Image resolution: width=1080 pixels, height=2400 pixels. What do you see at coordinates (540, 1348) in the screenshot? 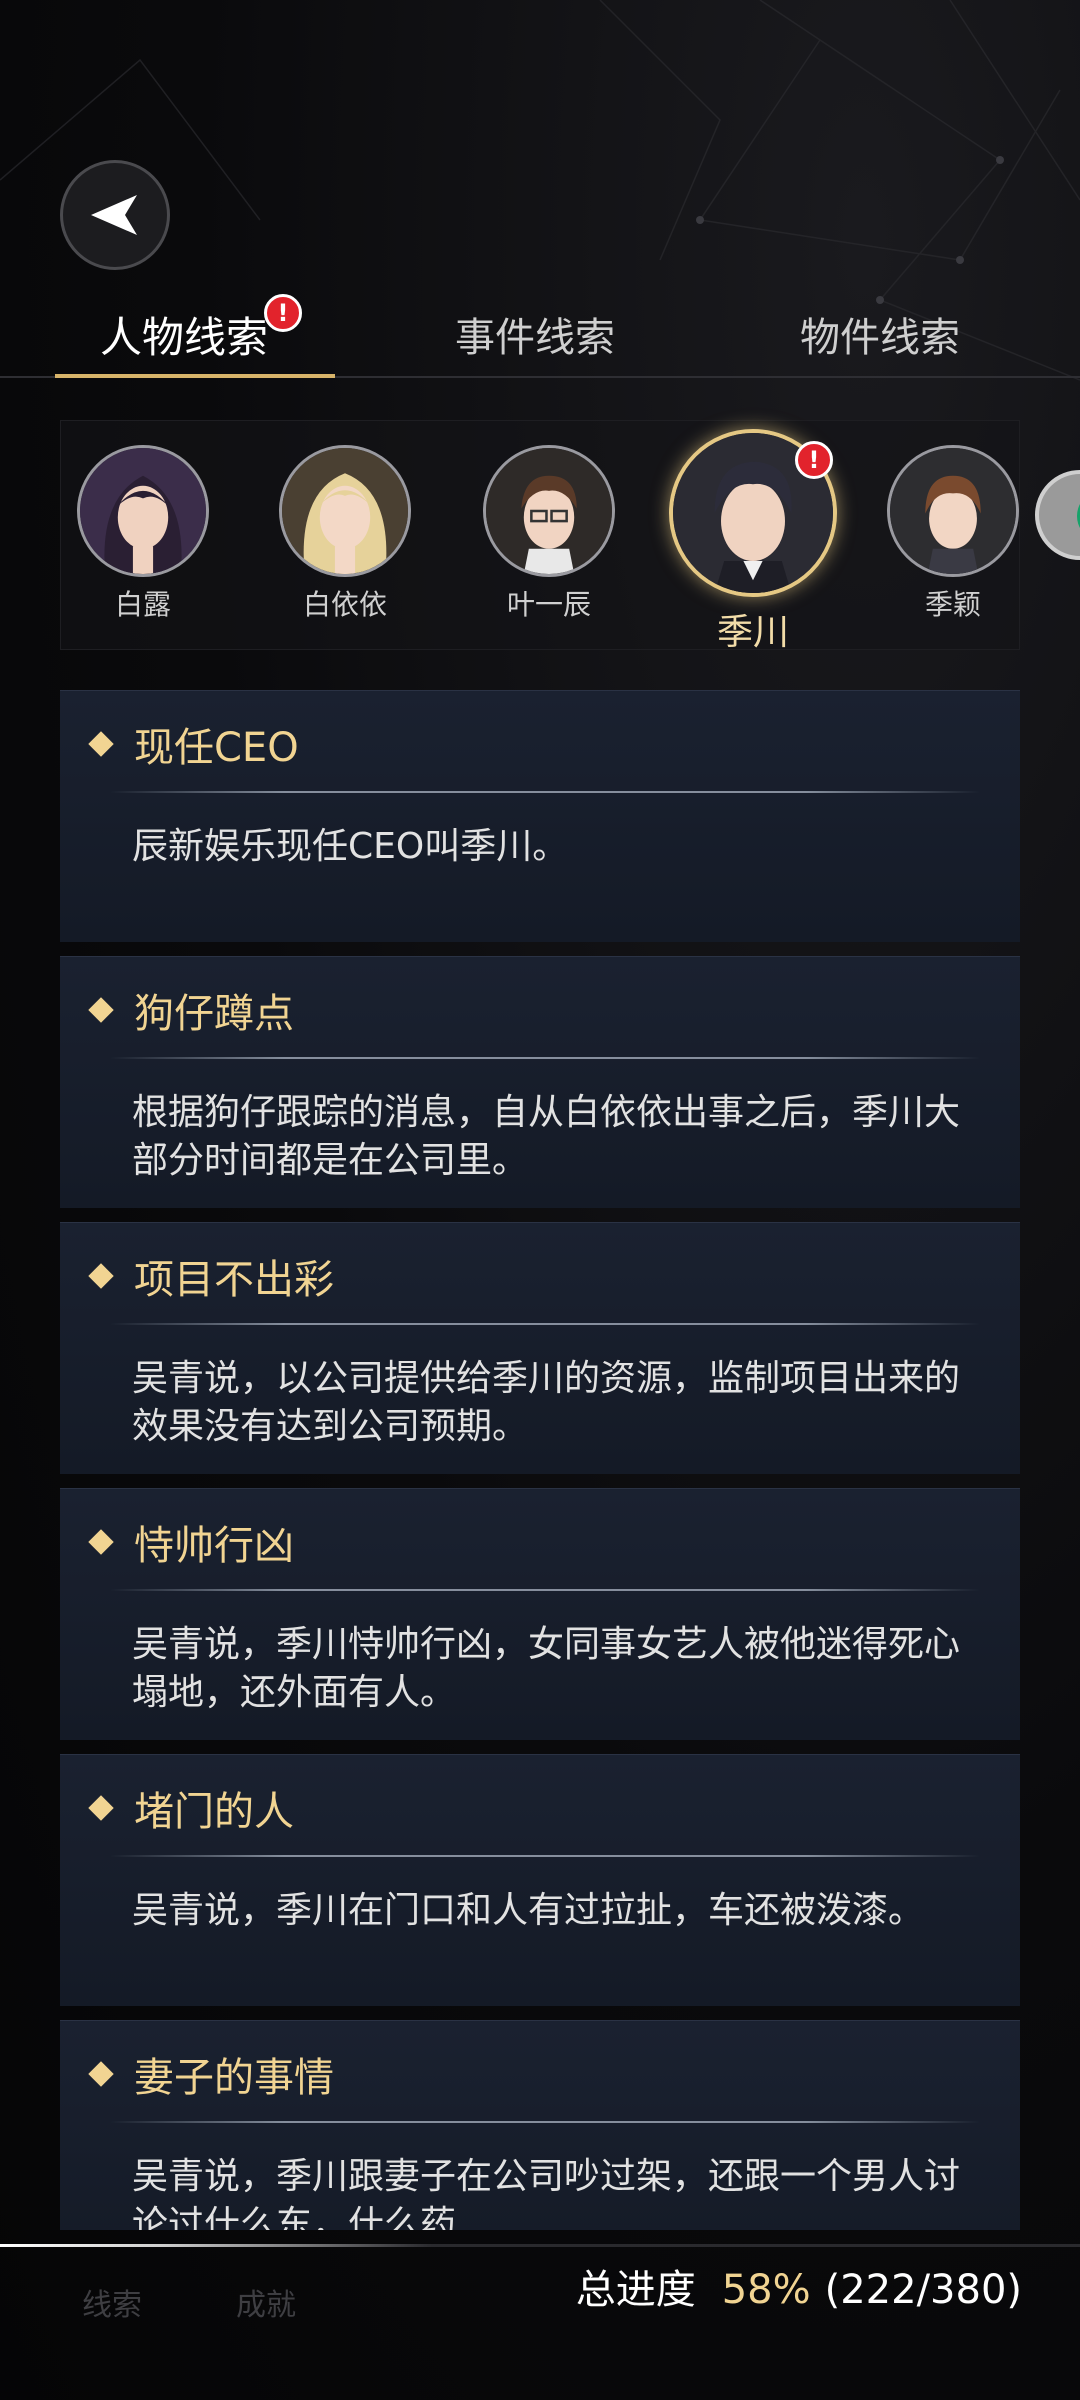
I see `clue-card: 项目不出彩 吴青说，以公司提供给季川的资源，监制项目出来的效果没有达到公司预期。` at bounding box center [540, 1348].